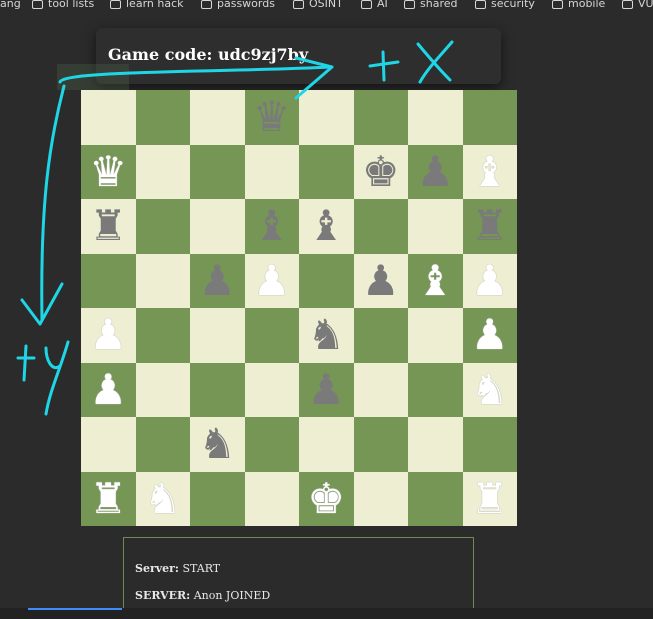  I want to click on bookmark-ai: AI, so click(374, 5).